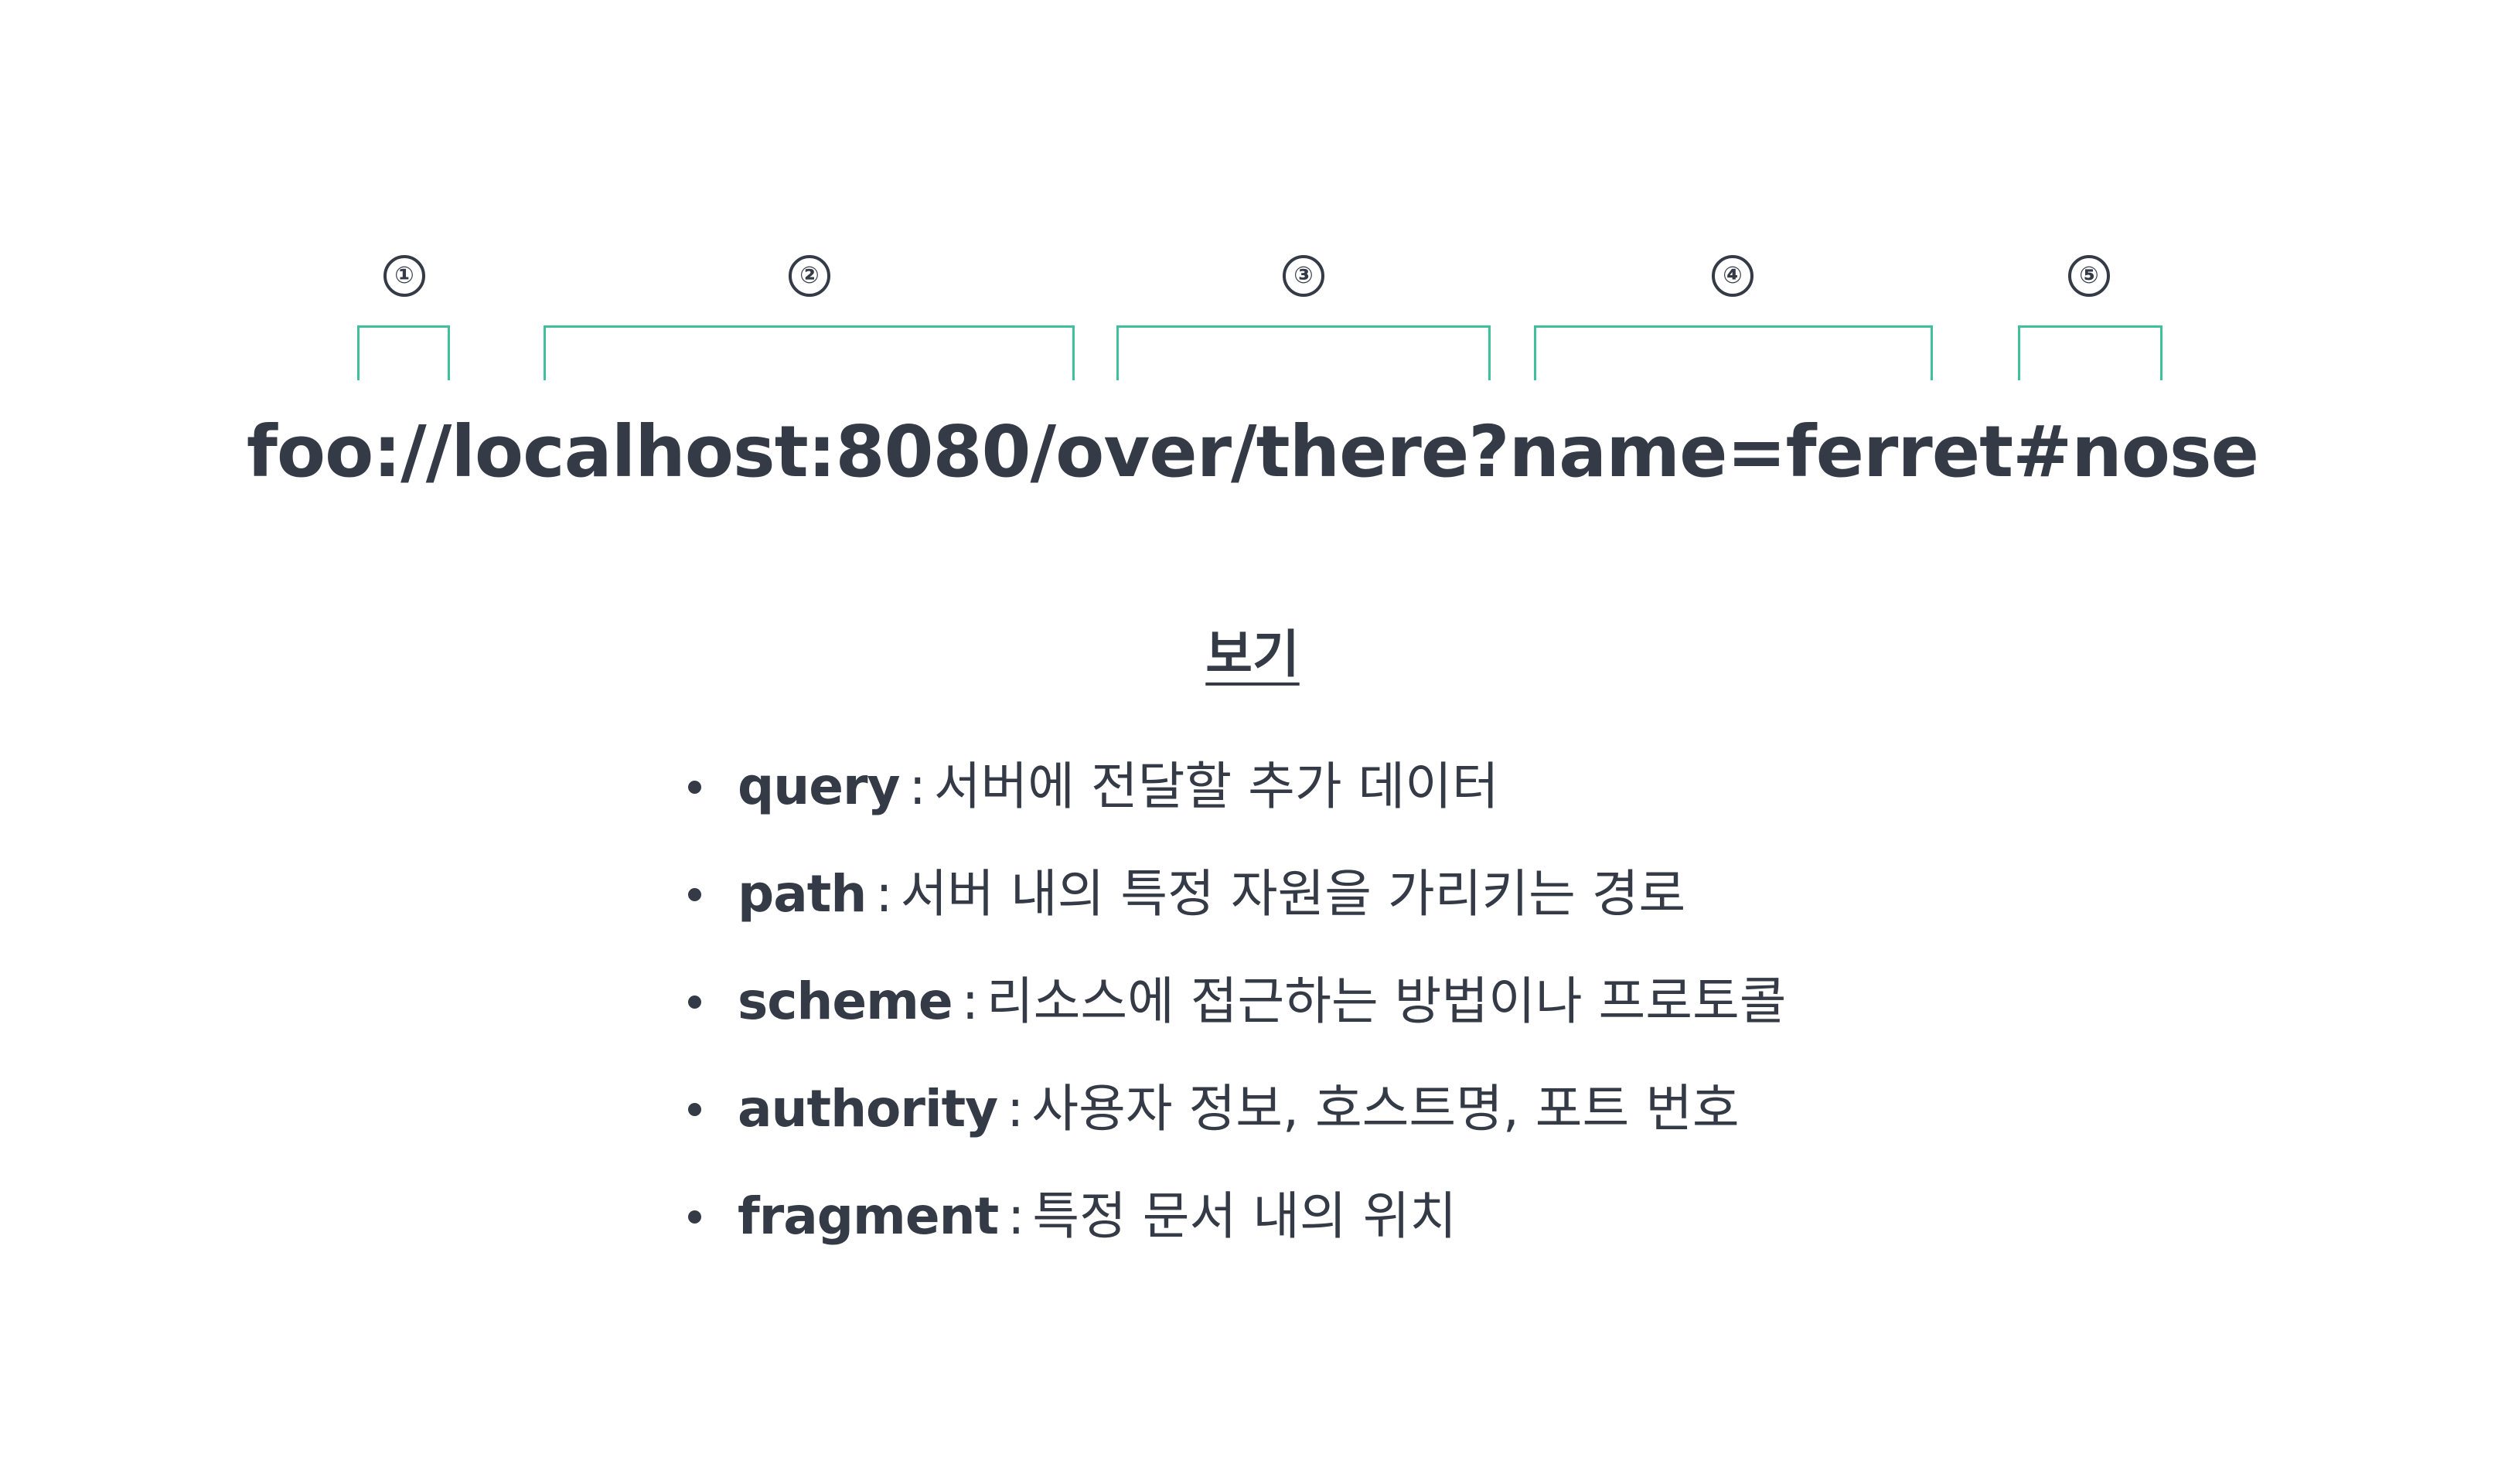 The image size is (2505, 1484). What do you see at coordinates (1293, 894) in the screenshot?
I see `legend-description: 서버 내의 특정 자원을 가리키는 경로` at bounding box center [1293, 894].